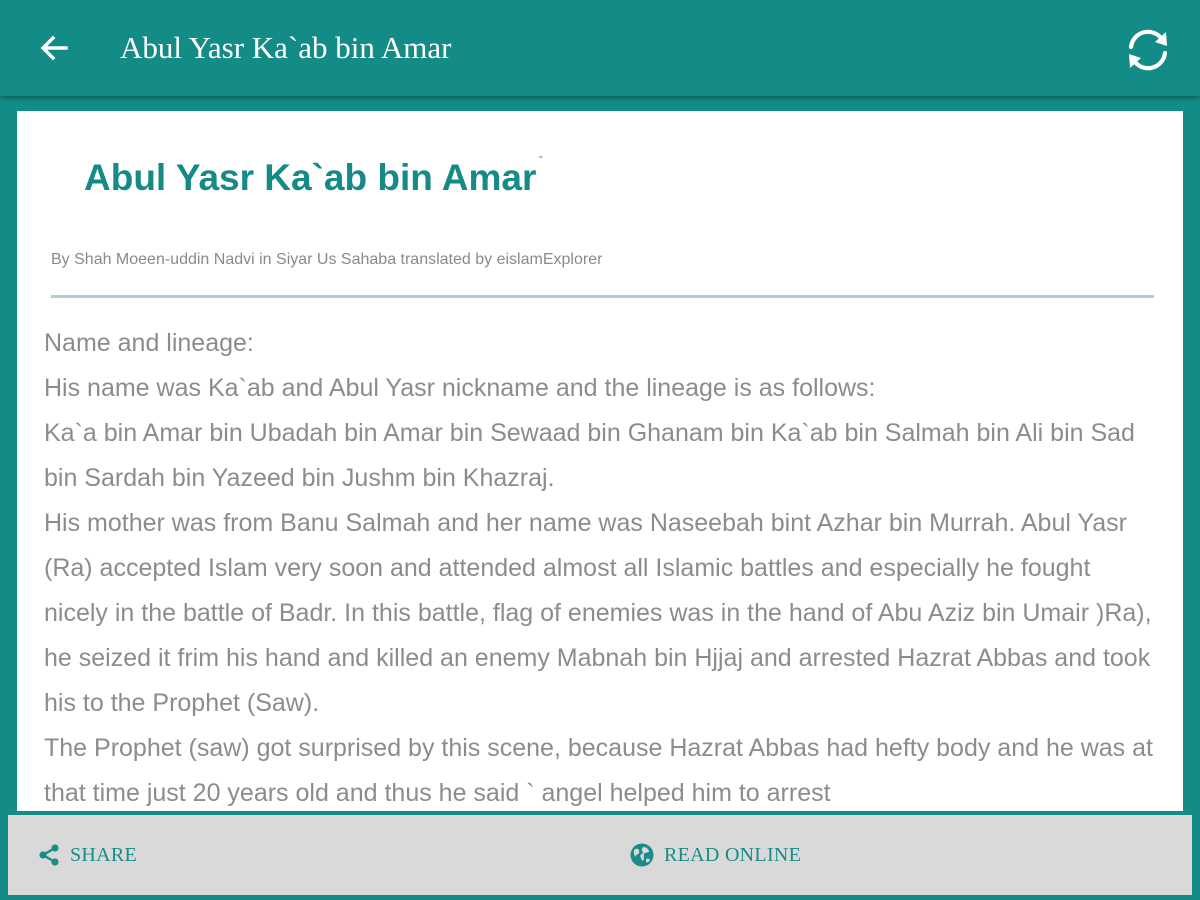 The width and height of the screenshot is (1200, 900). What do you see at coordinates (602, 296) in the screenshot?
I see `divider` at bounding box center [602, 296].